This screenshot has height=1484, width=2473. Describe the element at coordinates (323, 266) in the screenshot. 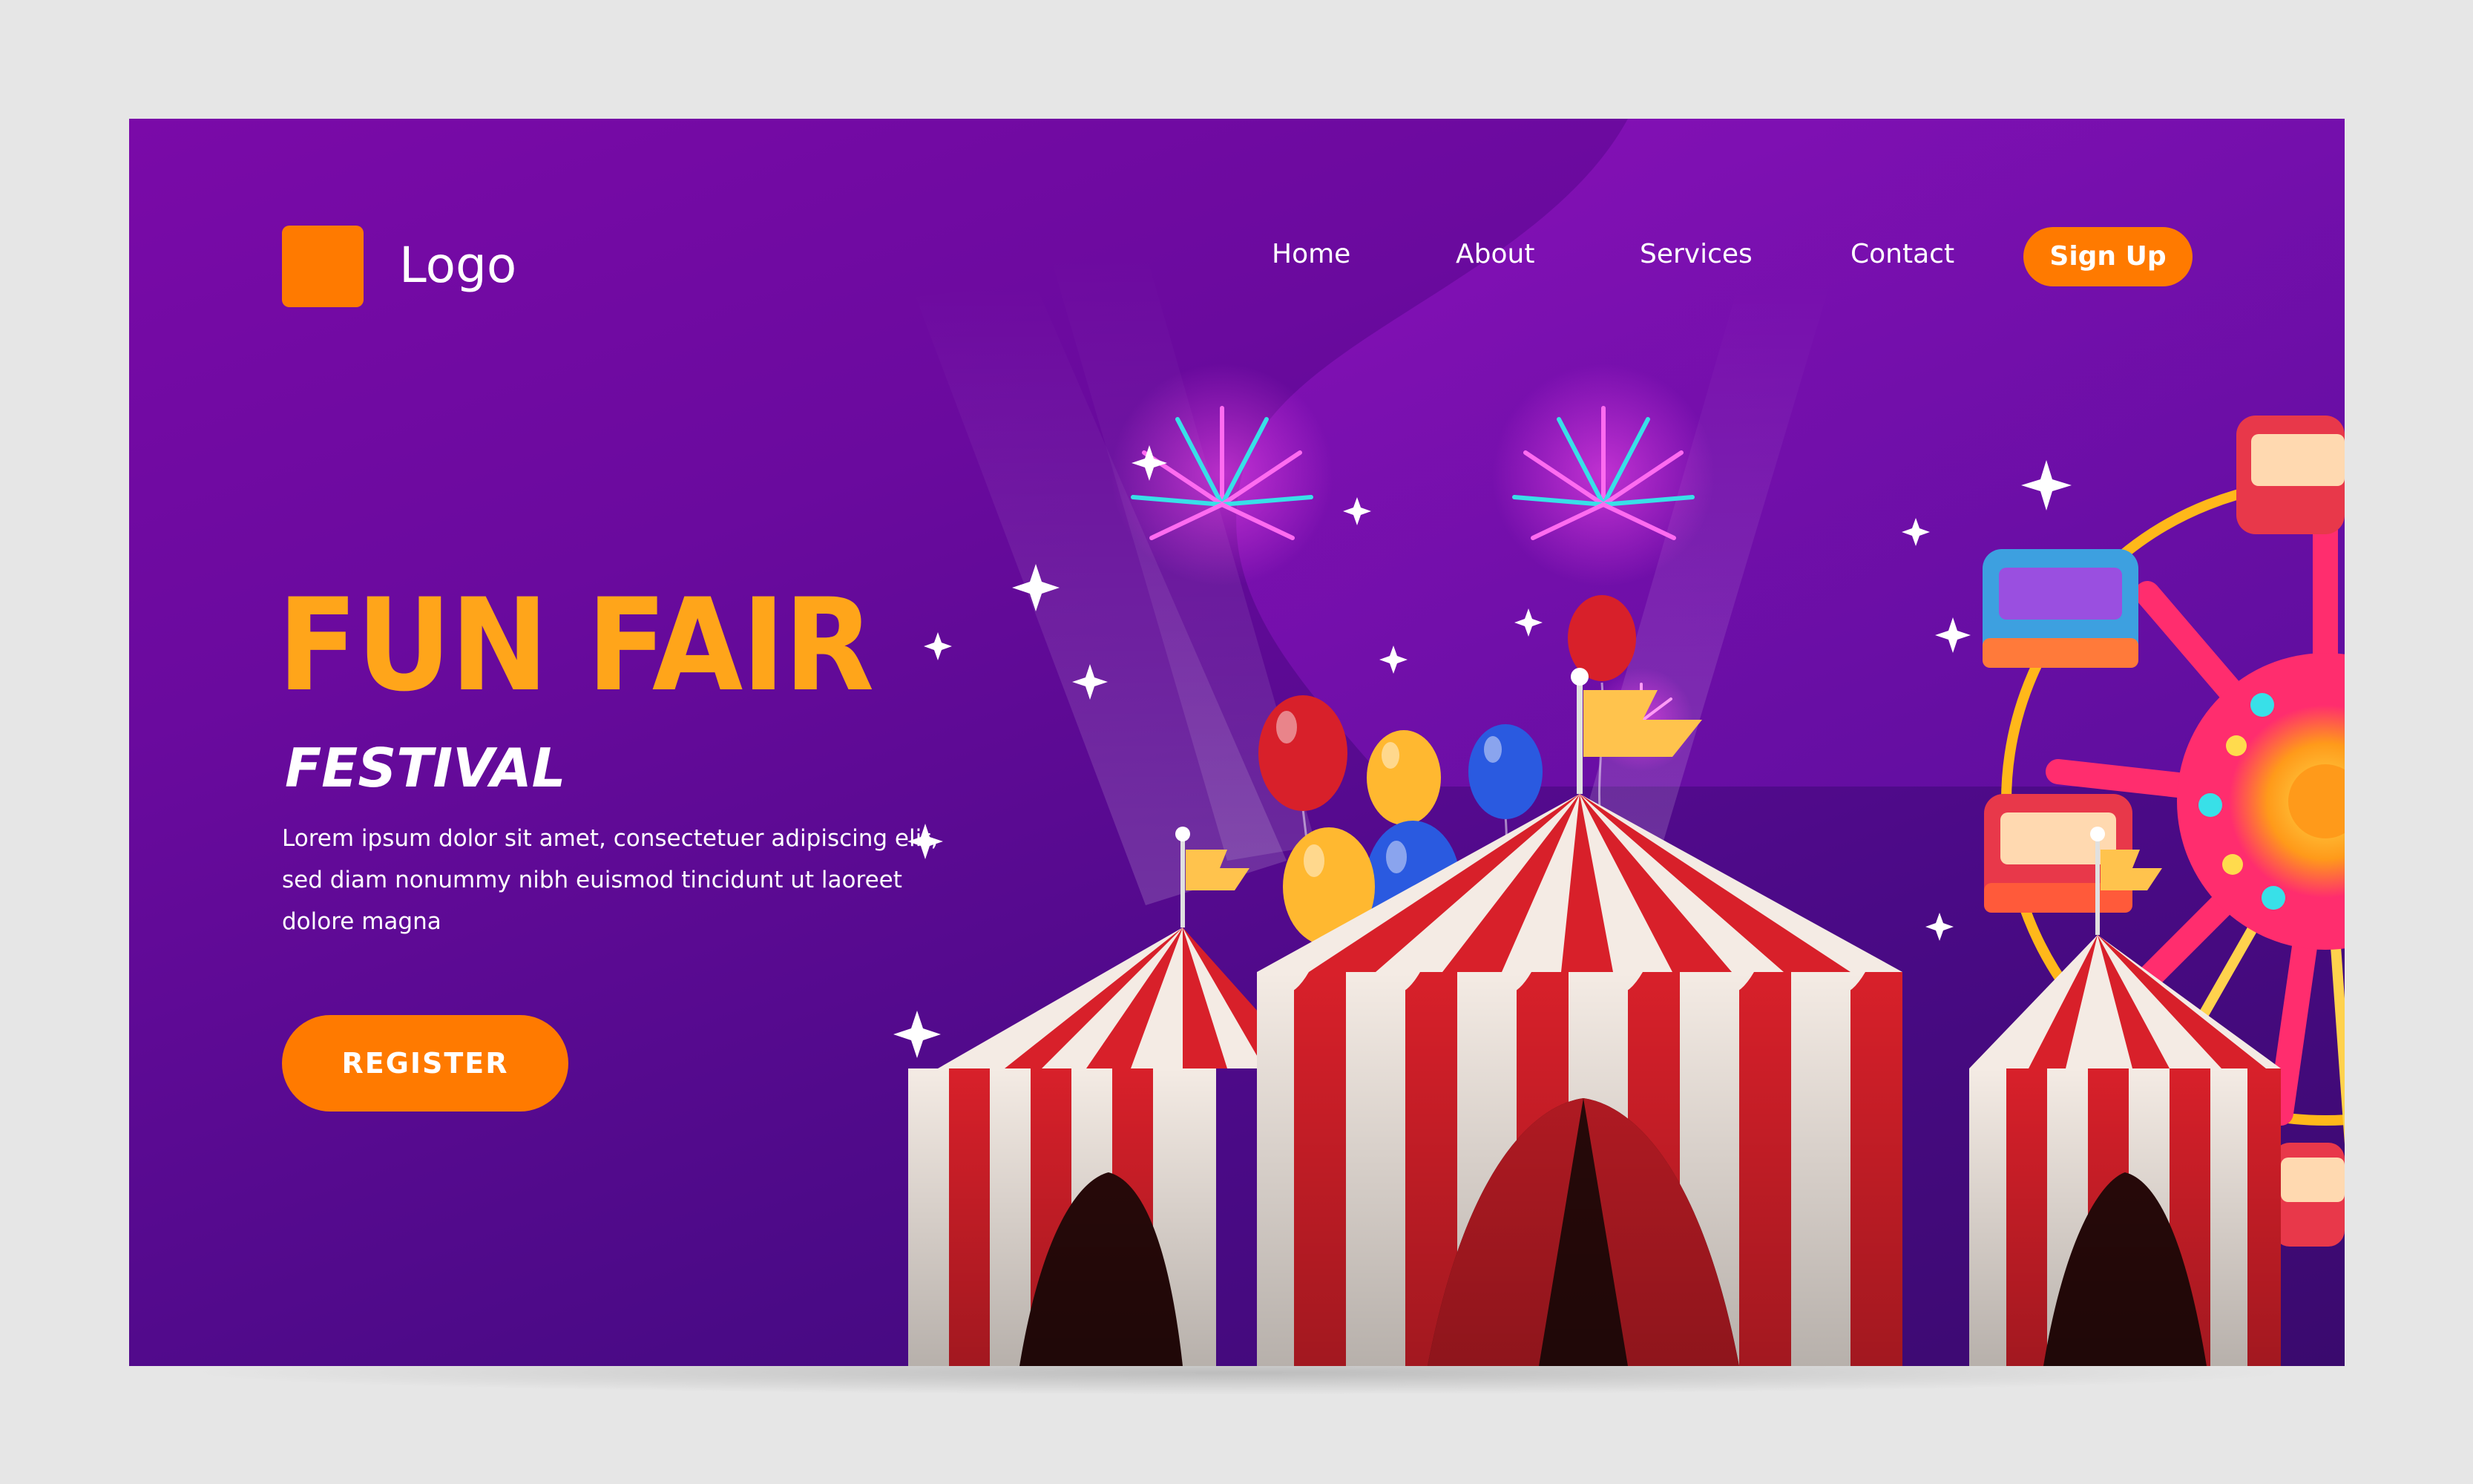

I see `logo-icon` at that location.